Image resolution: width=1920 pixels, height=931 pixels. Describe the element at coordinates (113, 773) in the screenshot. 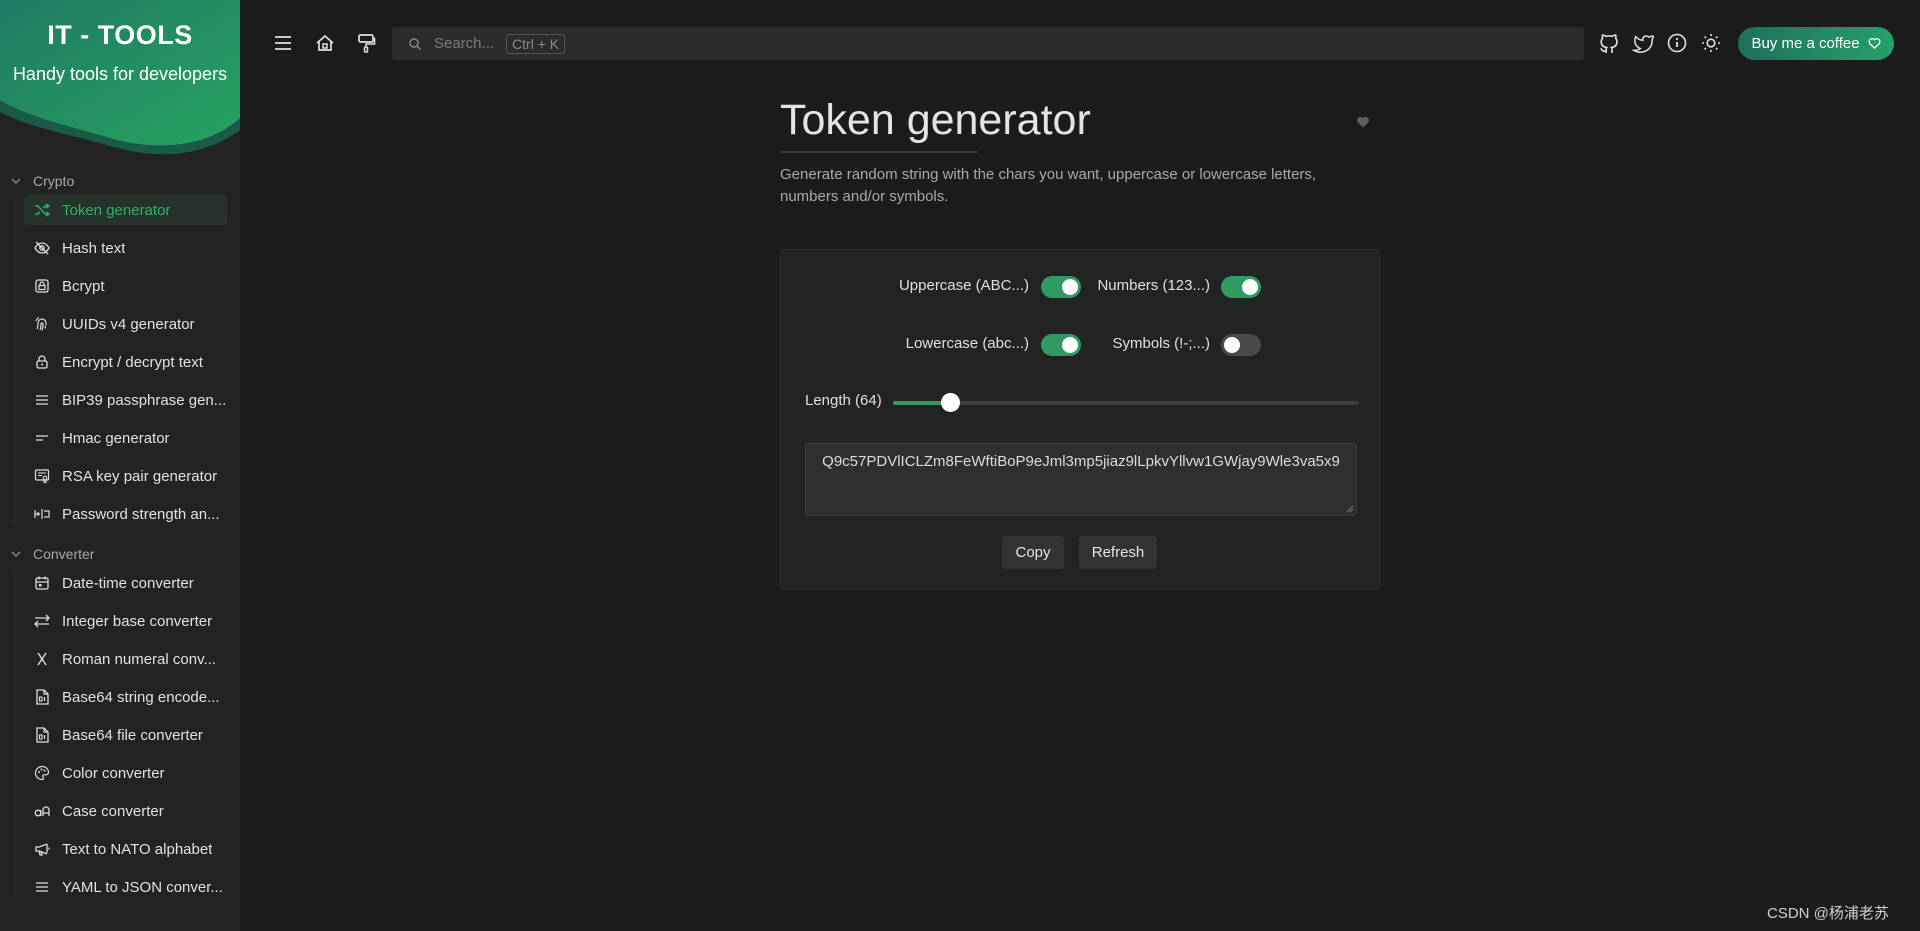

I see `sidebar-item-label: Color converter` at that location.